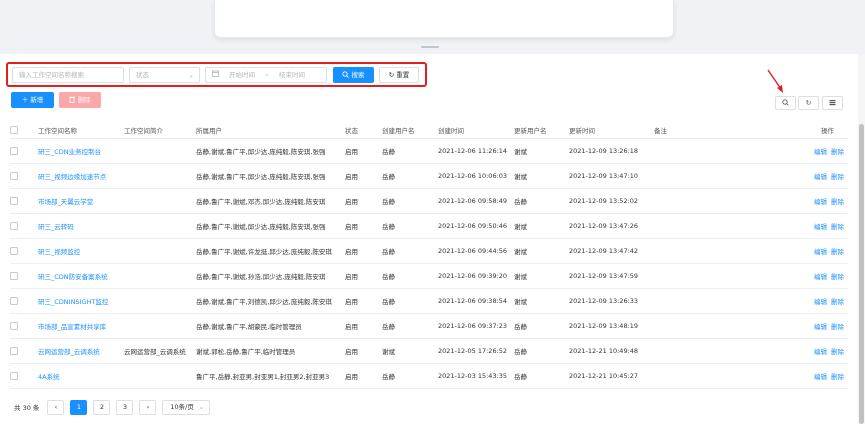  Describe the element at coordinates (56, 407) in the screenshot. I see `prev-page-button: ‹` at that location.